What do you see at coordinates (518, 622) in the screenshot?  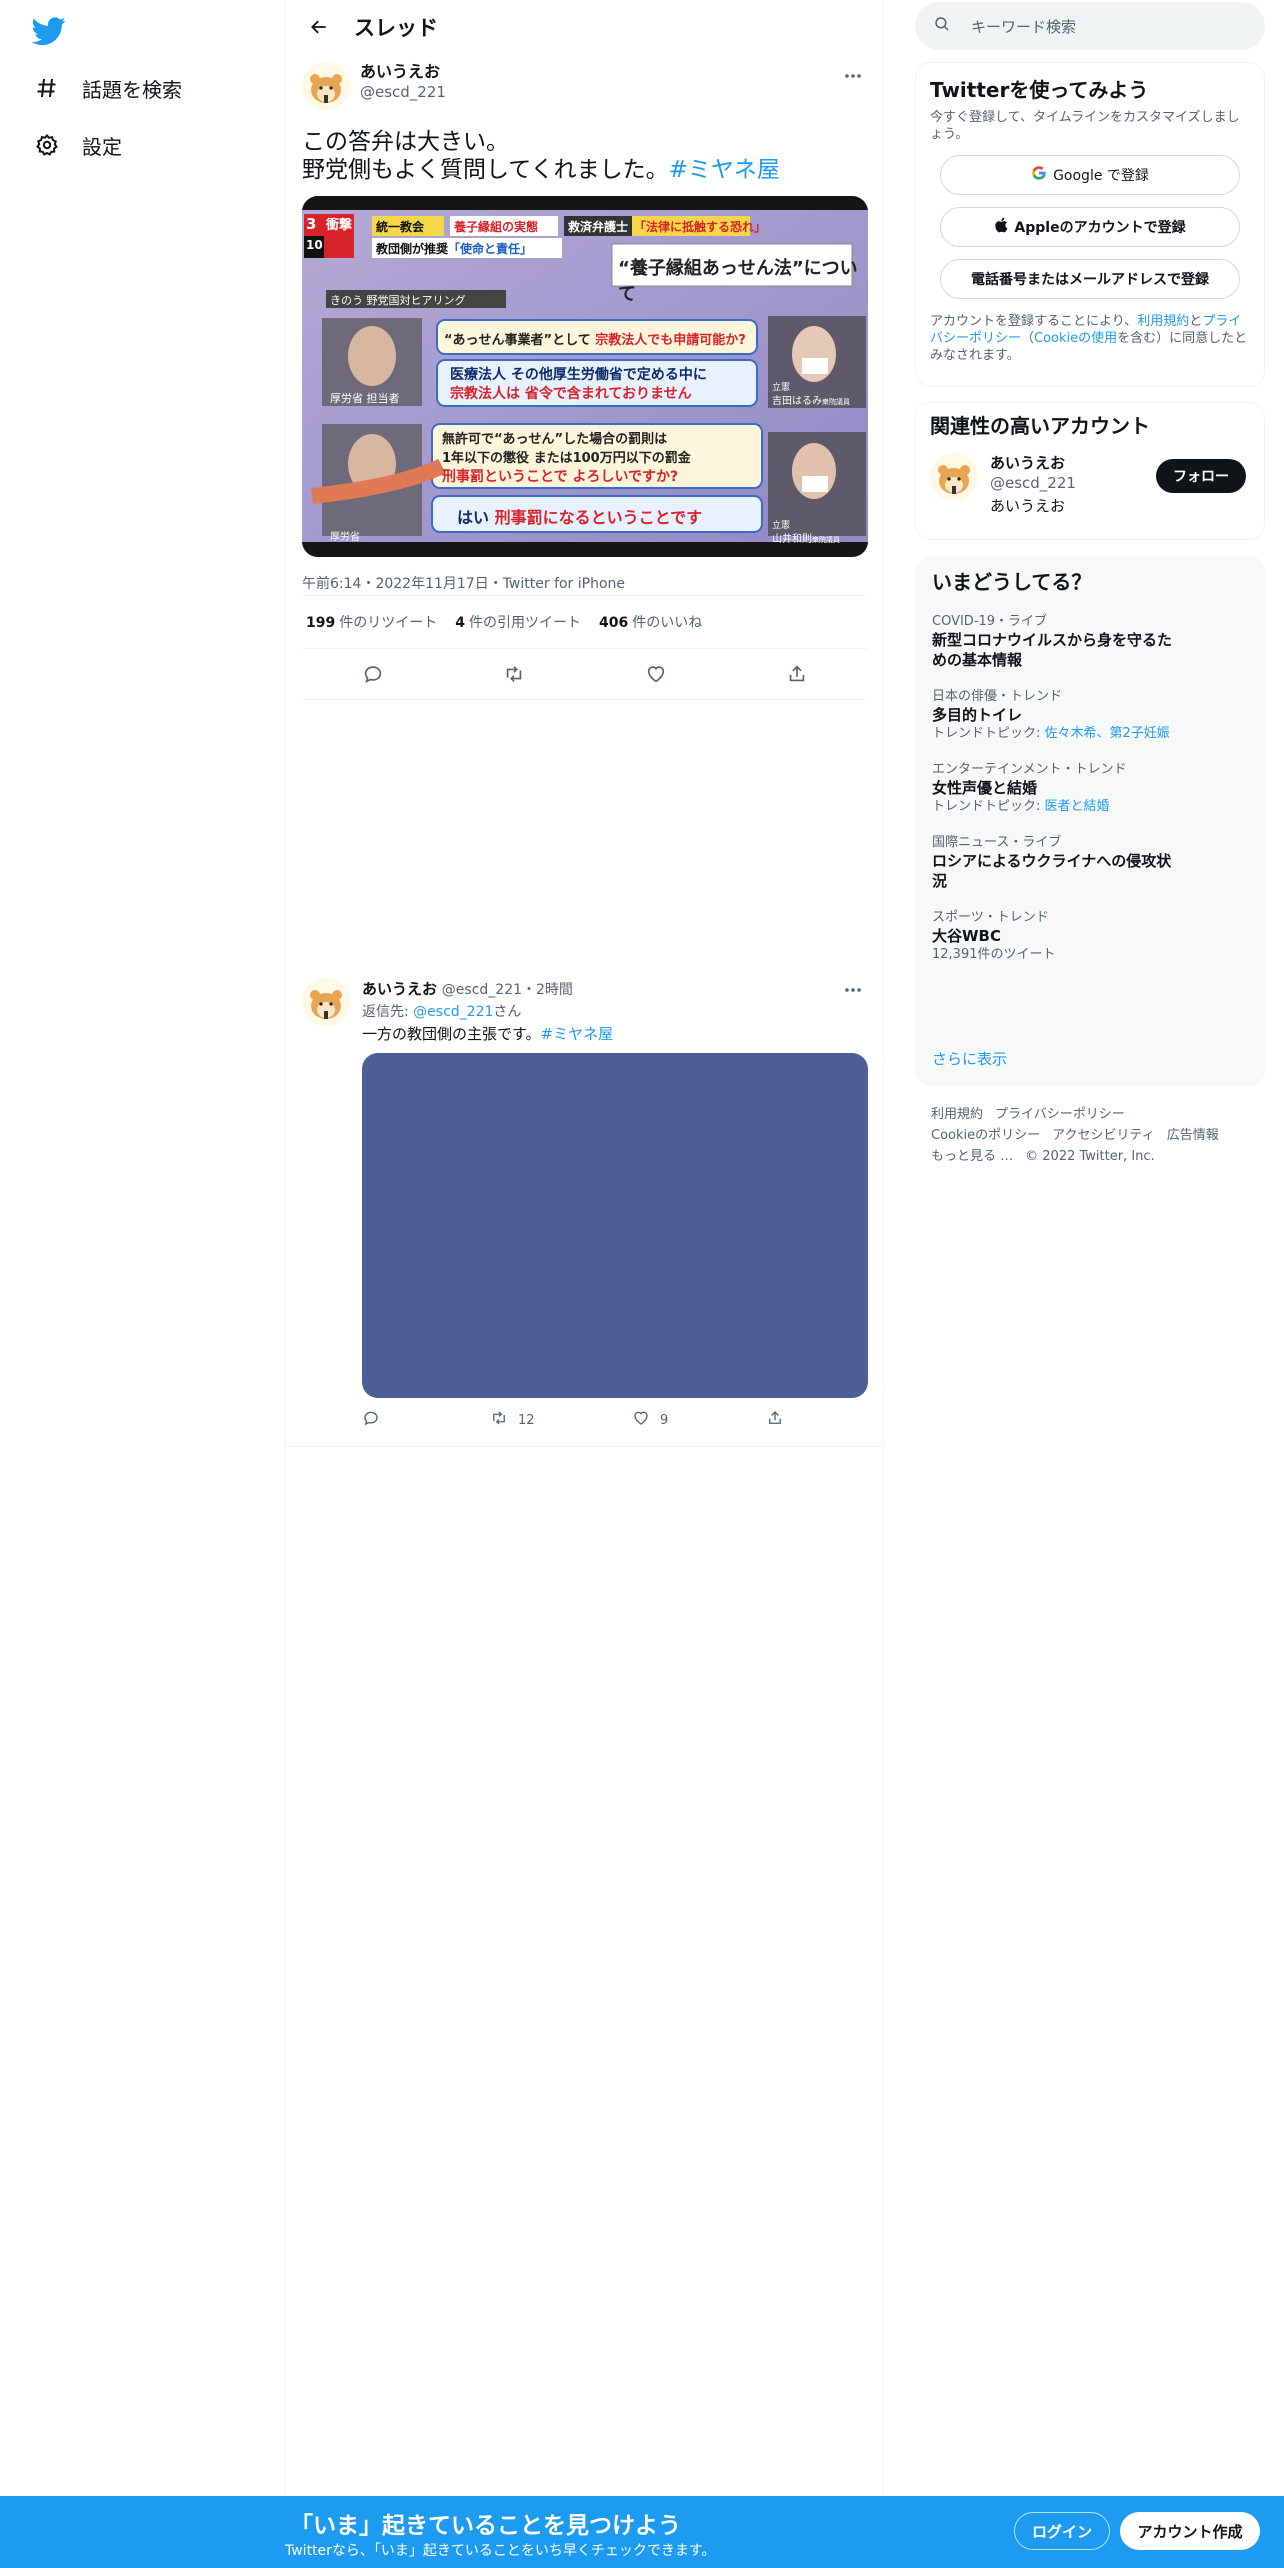 I see `quotes-stat: 4 件の引用ツイート` at bounding box center [518, 622].